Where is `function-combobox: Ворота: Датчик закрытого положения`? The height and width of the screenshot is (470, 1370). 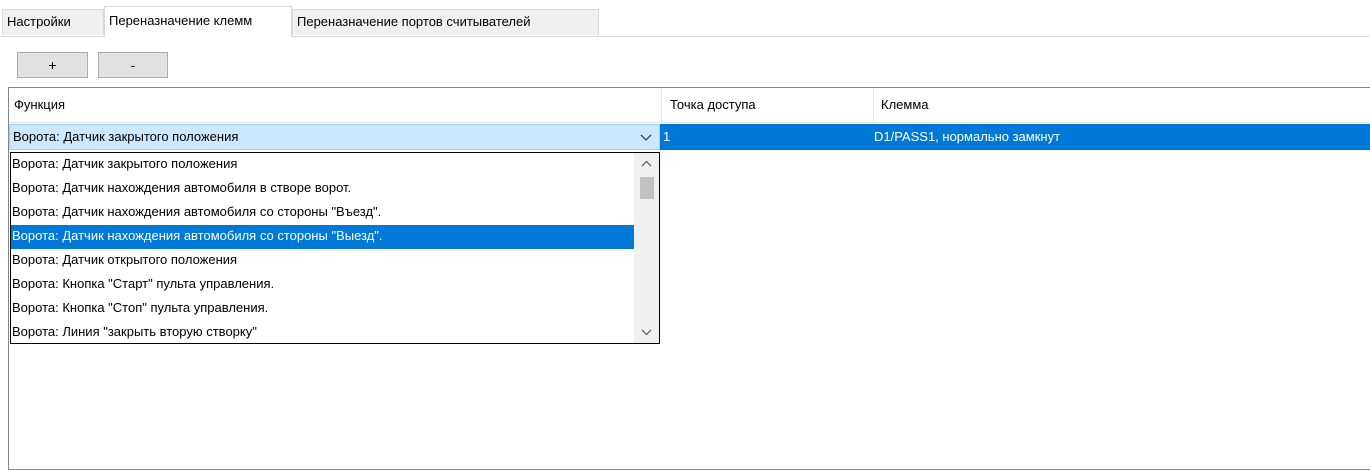 function-combobox: Ворота: Датчик закрытого положения is located at coordinates (334, 137).